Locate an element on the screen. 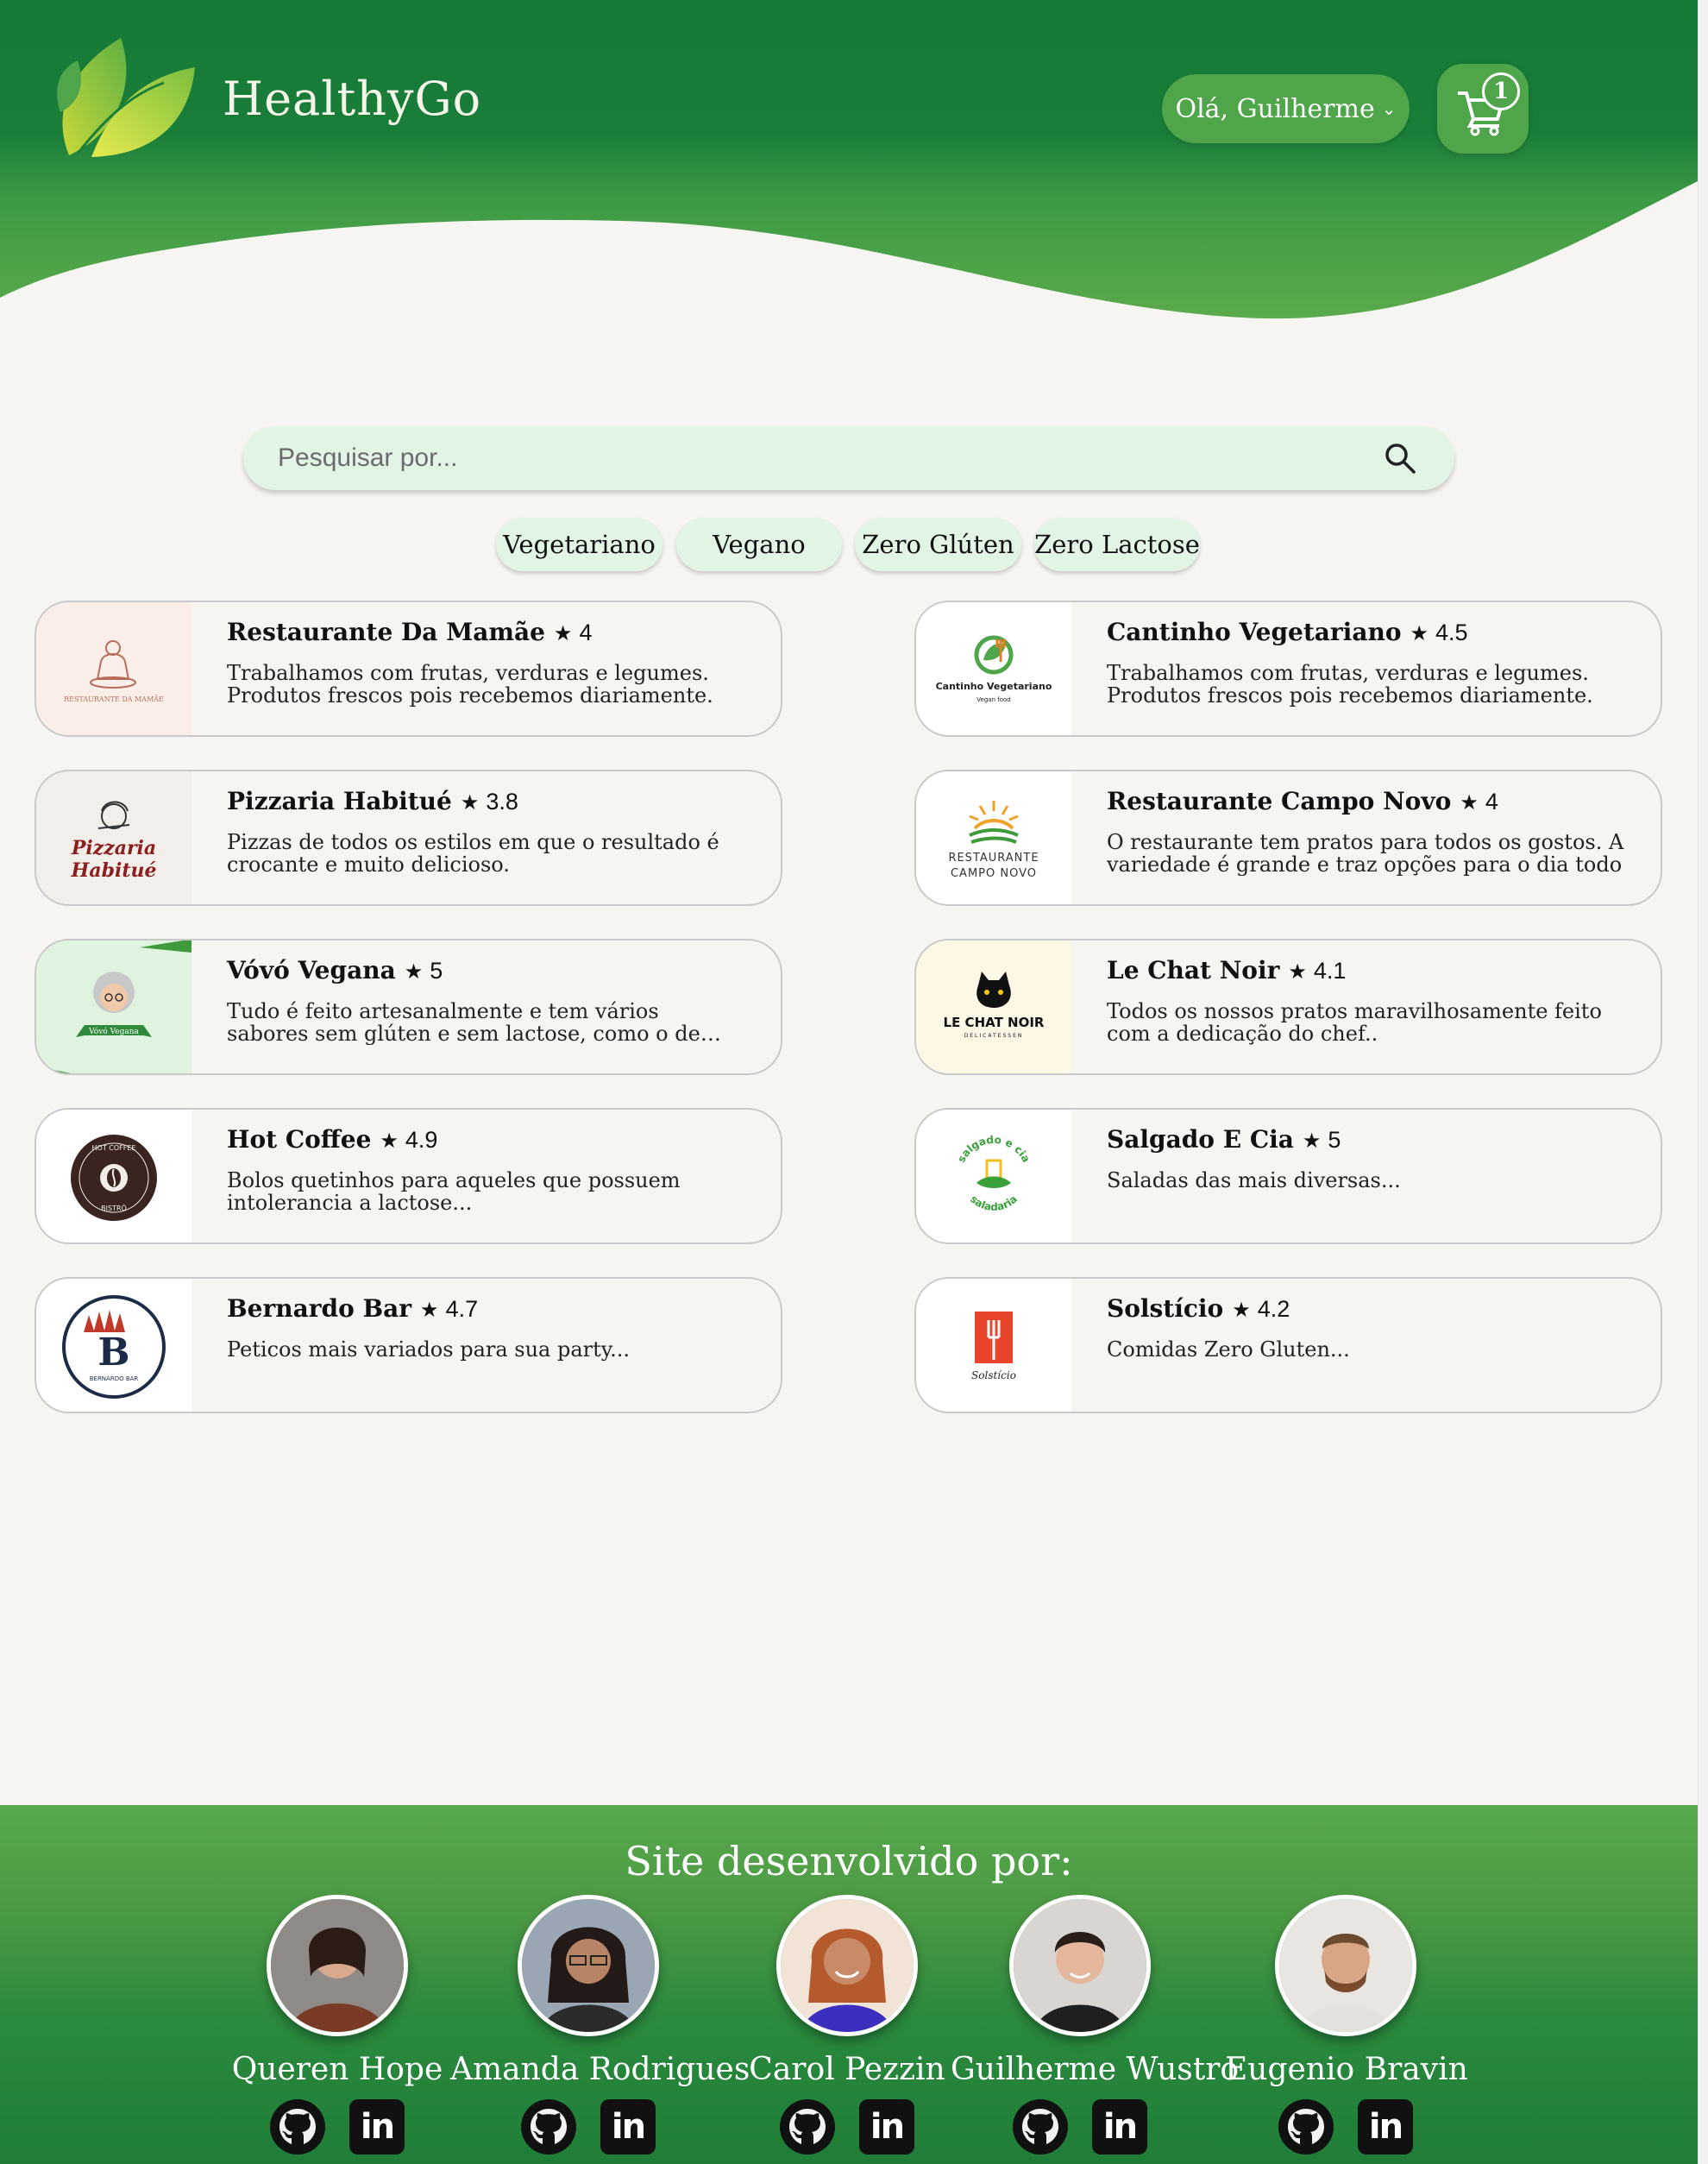 Image resolution: width=1708 pixels, height=2164 pixels. cart-button: 1 is located at coordinates (1483, 109).